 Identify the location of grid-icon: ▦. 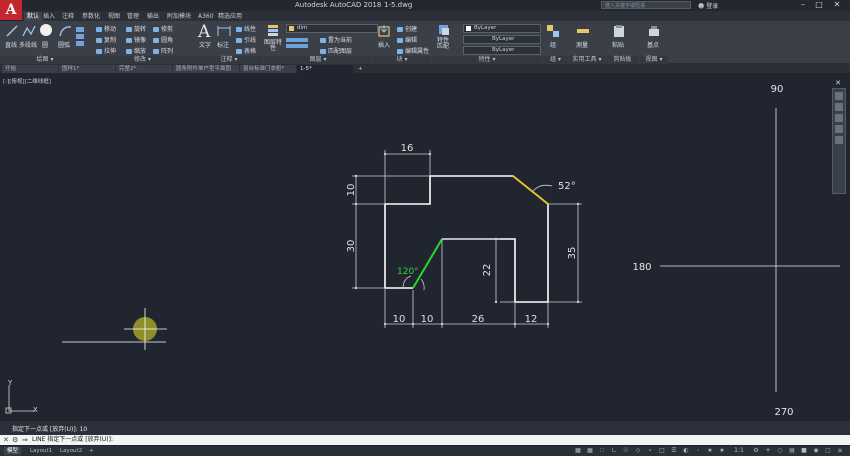
(590, 450).